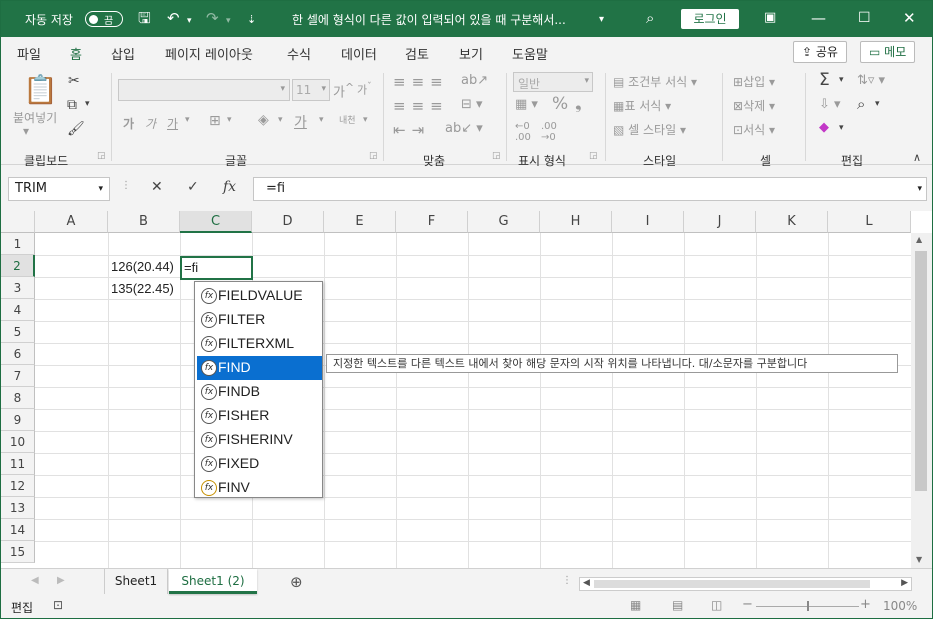 This screenshot has width=933, height=619. Describe the element at coordinates (909, 18) in the screenshot. I see `close-icon: ✕` at that location.